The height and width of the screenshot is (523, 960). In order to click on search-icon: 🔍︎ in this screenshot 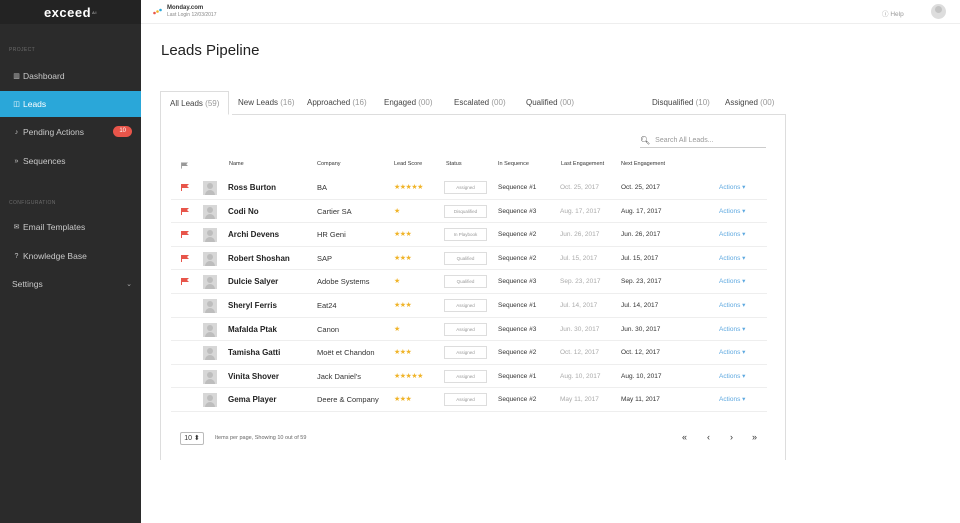, I will do `click(645, 140)`.